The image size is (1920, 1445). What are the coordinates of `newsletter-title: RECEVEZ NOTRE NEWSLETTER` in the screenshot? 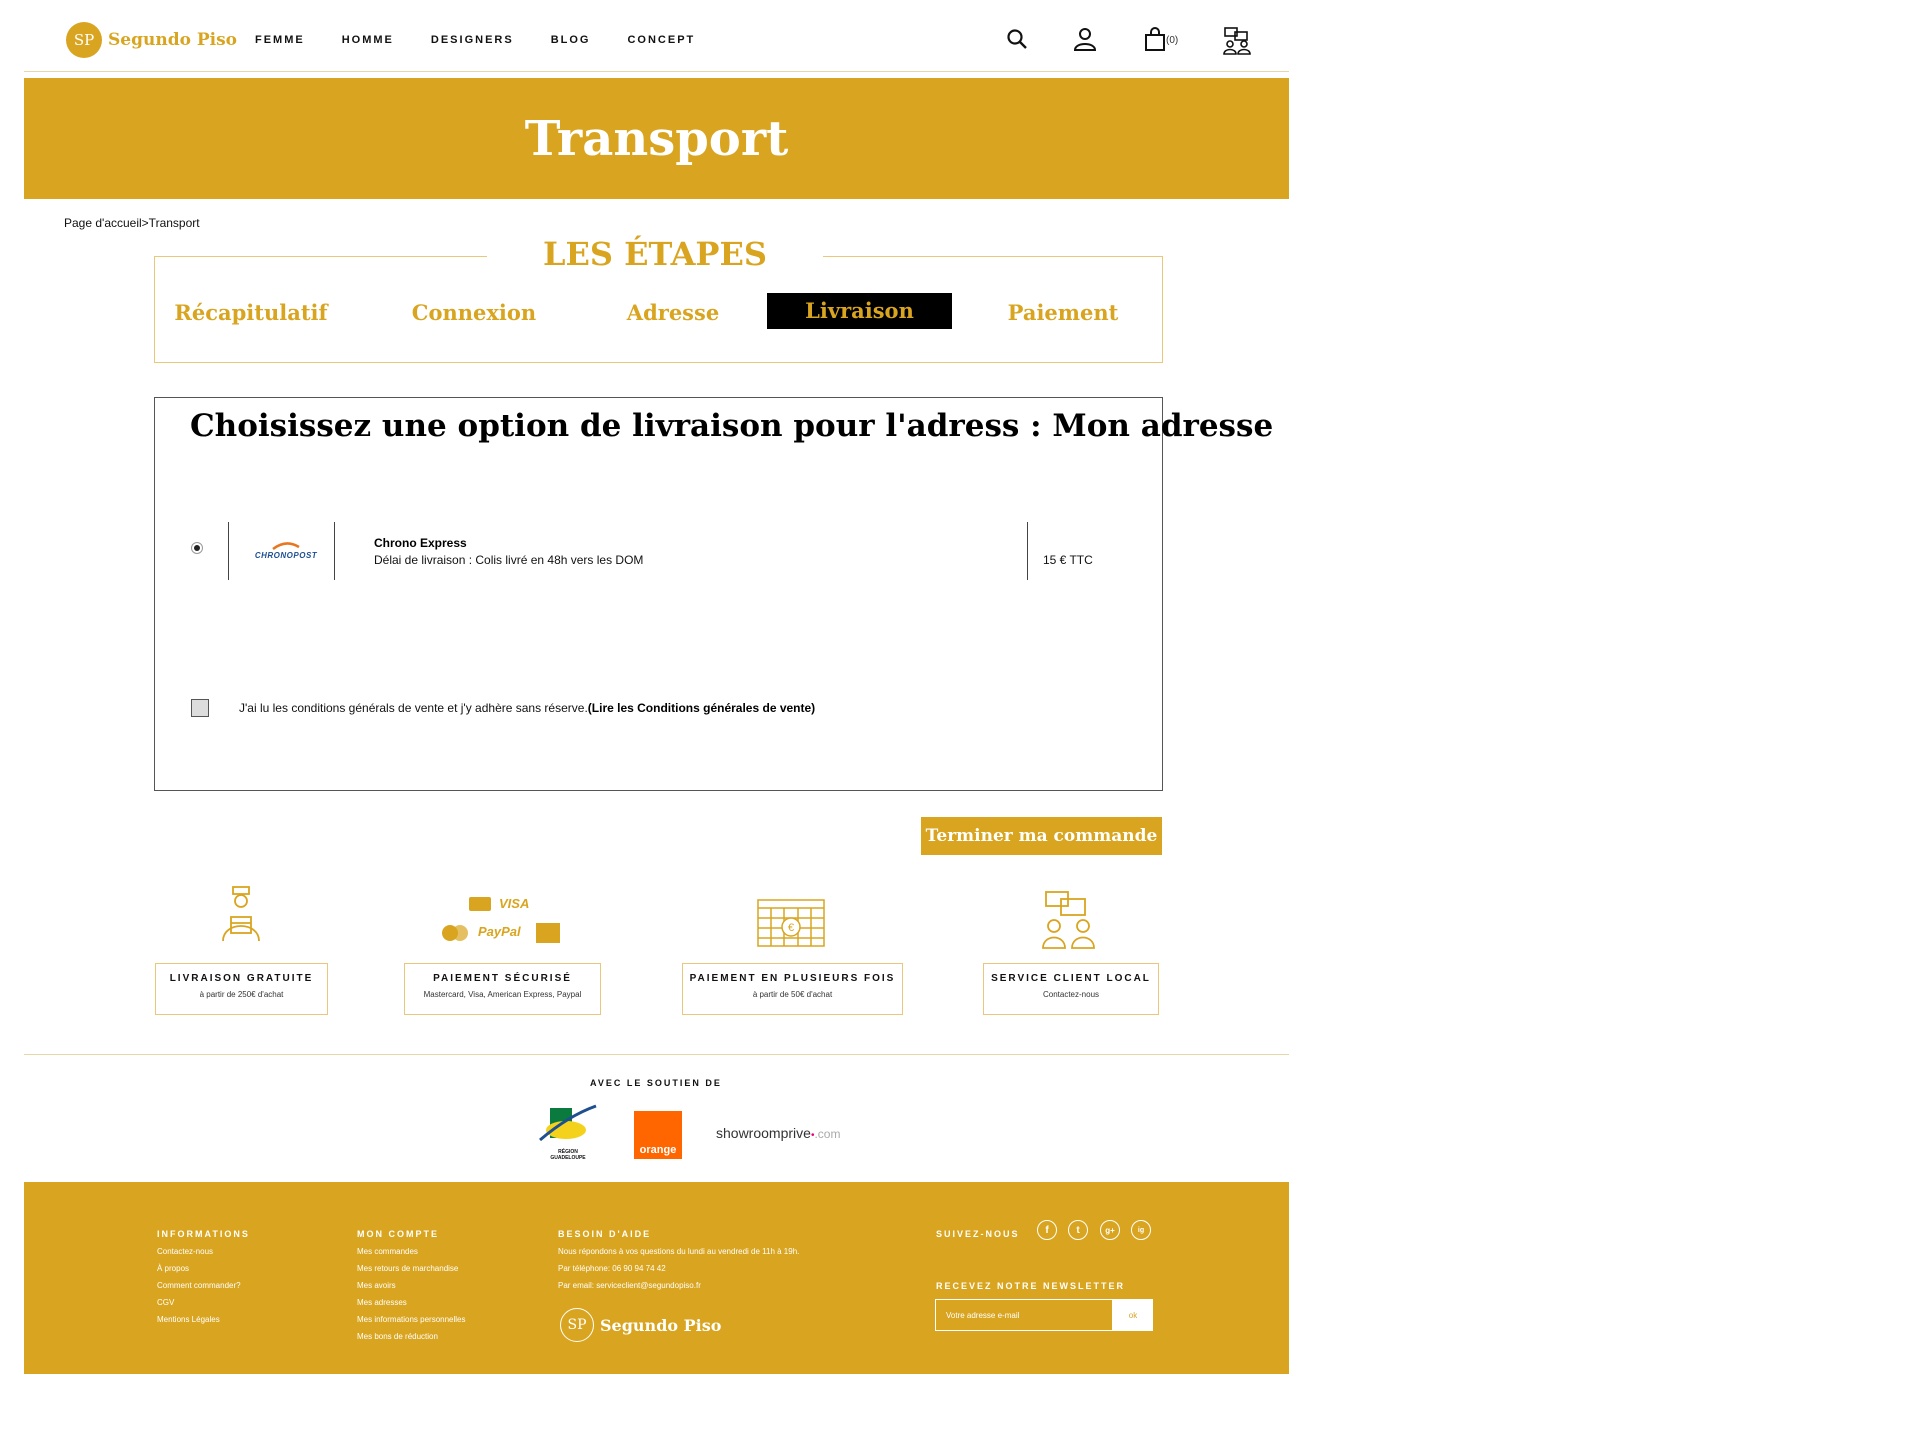 It's located at (1031, 1286).